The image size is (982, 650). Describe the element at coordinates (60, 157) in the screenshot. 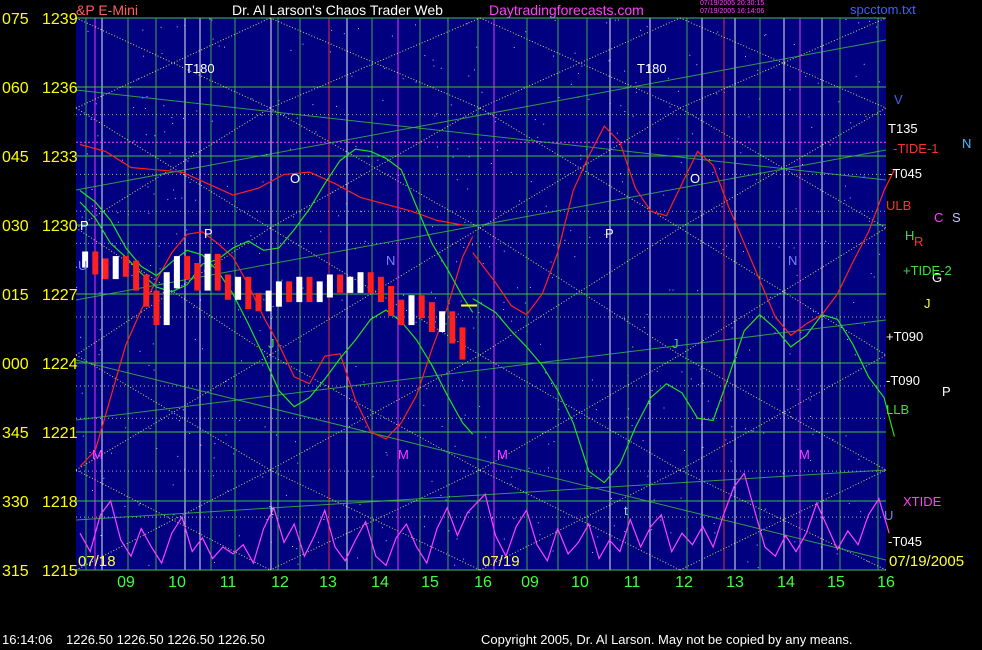

I see `y-price-label: 1233` at that location.